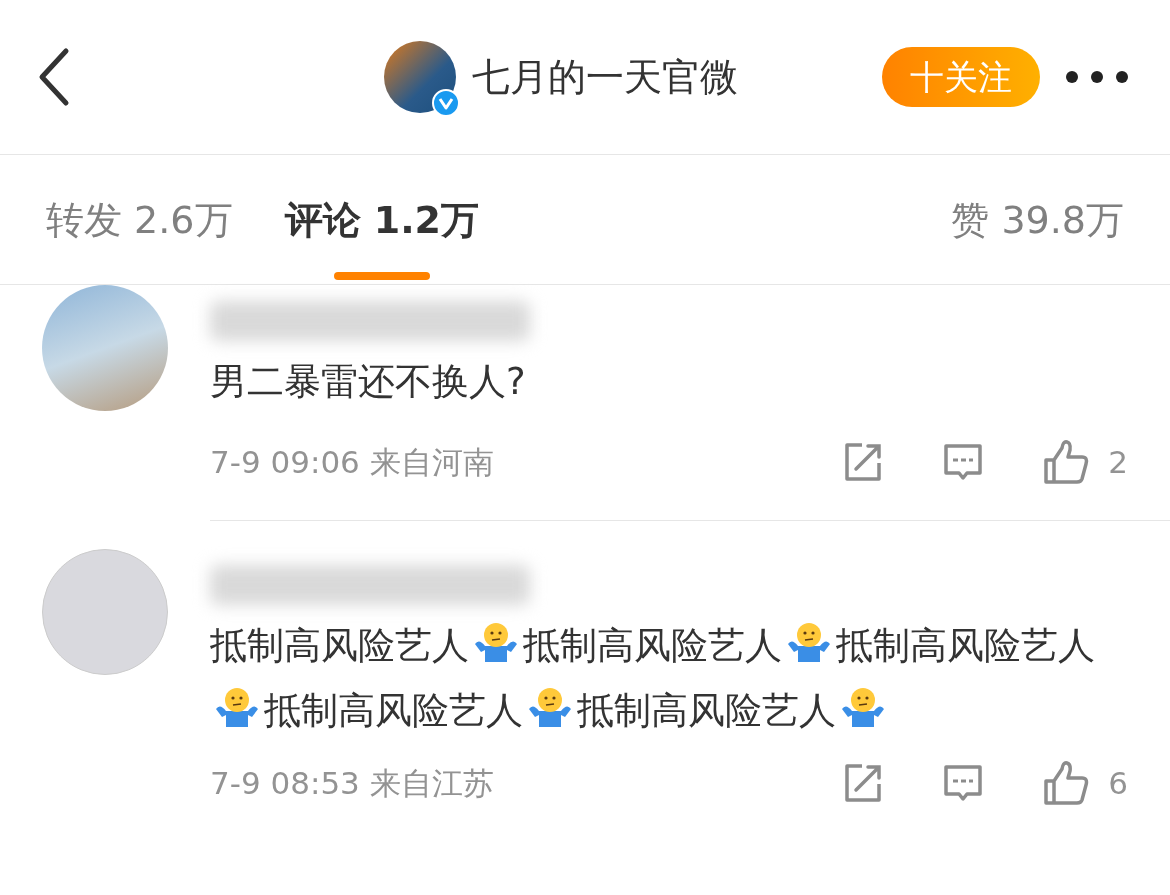 This screenshot has height=895, width=1170. I want to click on follow-button: 十关注, so click(961, 77).